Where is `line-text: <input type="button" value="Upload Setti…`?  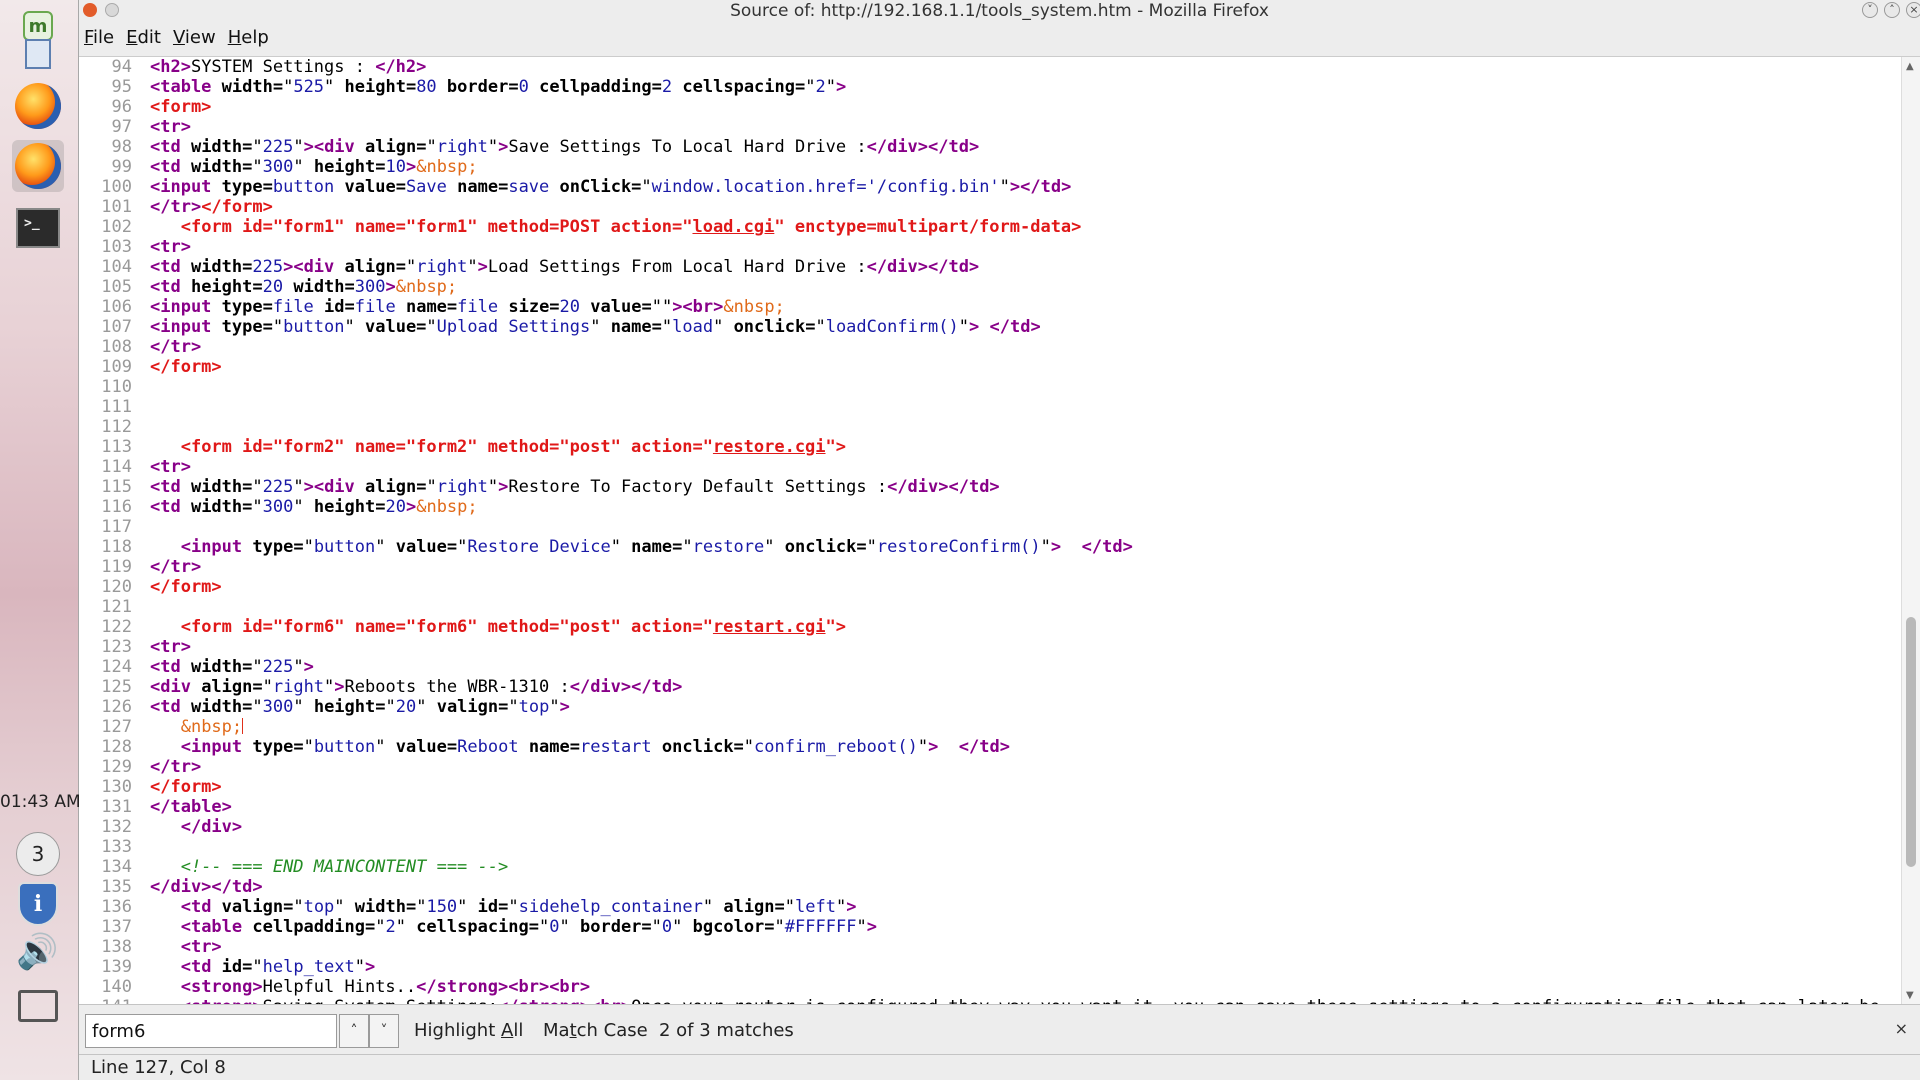
line-text: <input type="button" value="Upload Setti… is located at coordinates (595, 327).